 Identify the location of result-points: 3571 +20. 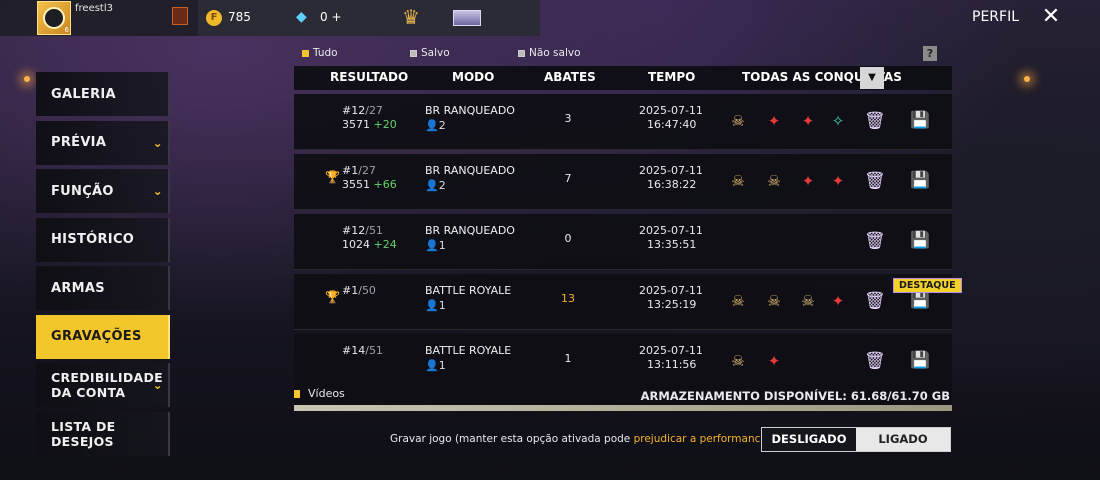
(369, 124).